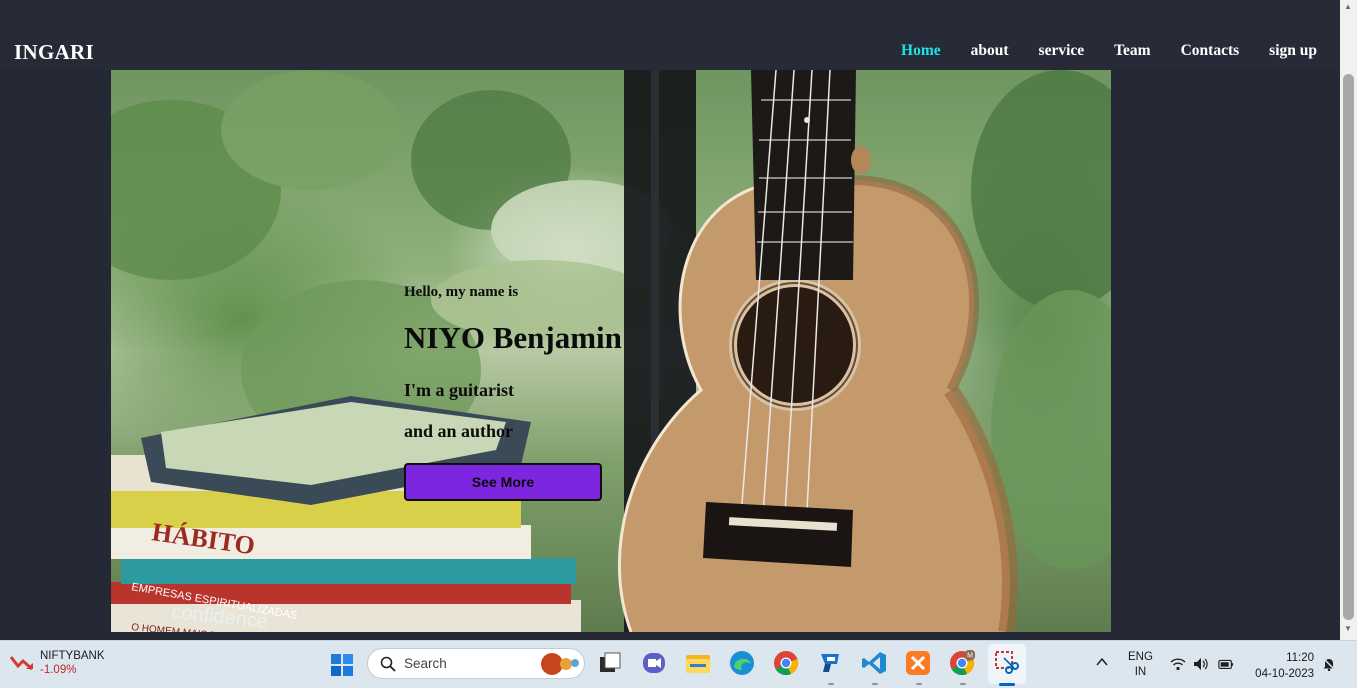 Image resolution: width=1357 pixels, height=688 pixels. What do you see at coordinates (970, 656) in the screenshot?
I see `chrome-profile-badge: M` at bounding box center [970, 656].